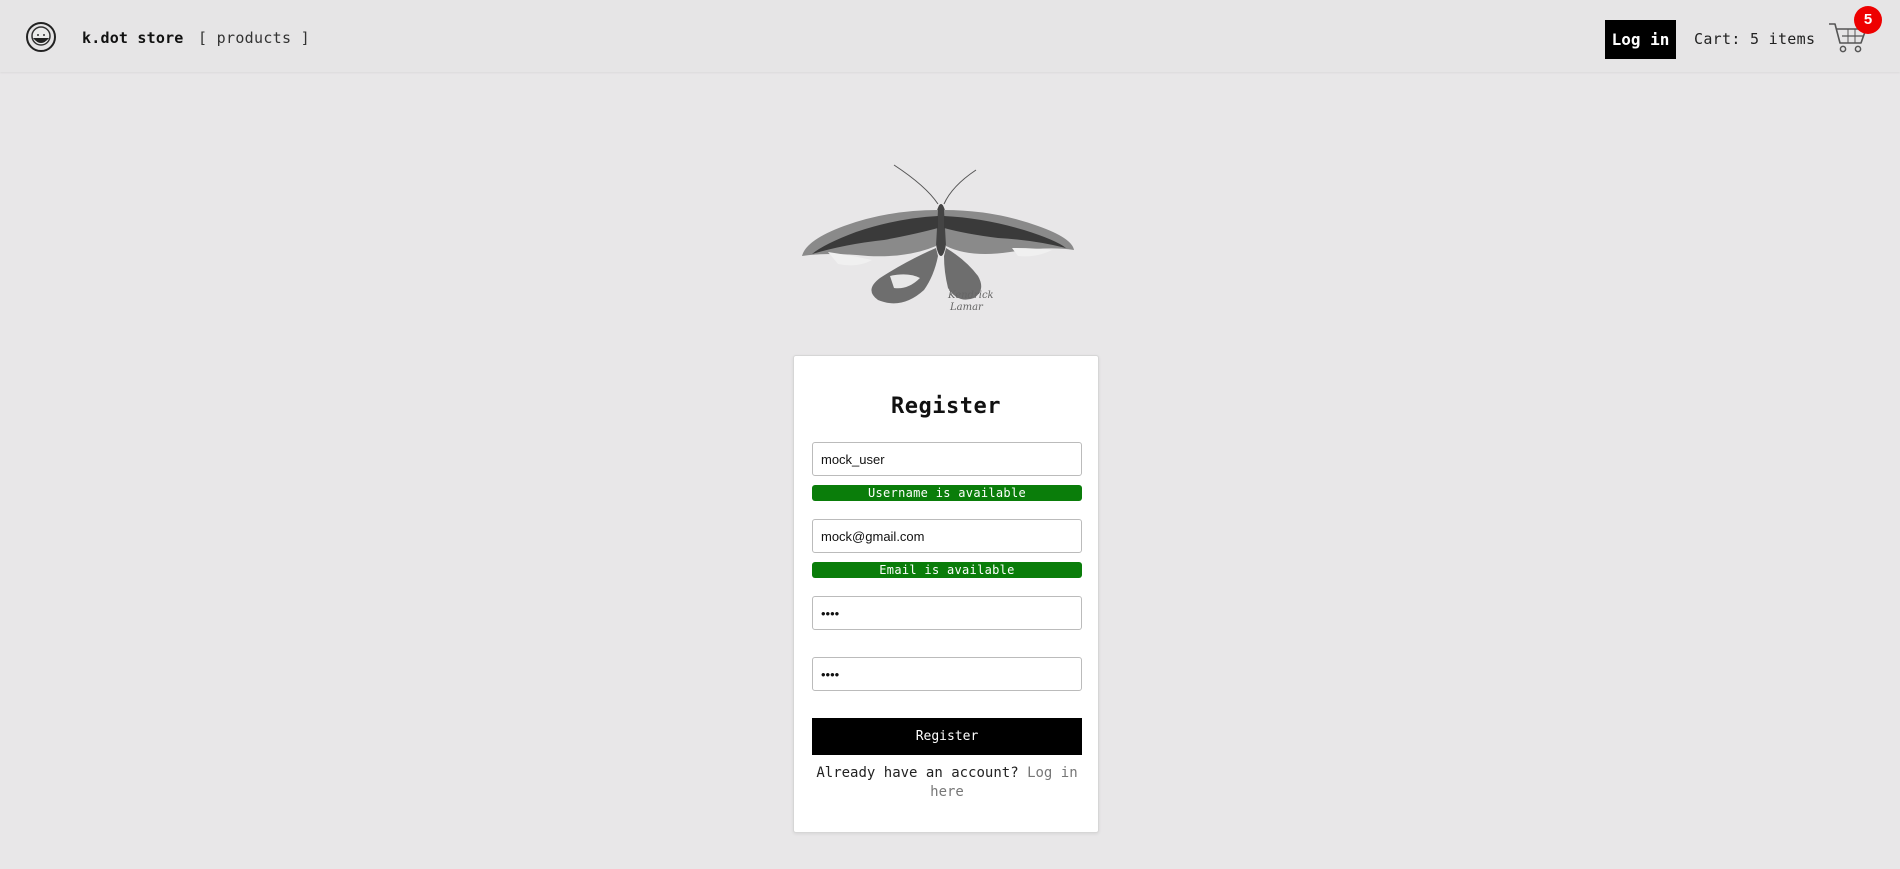 Image resolution: width=1900 pixels, height=869 pixels. I want to click on register-title: Register, so click(946, 406).